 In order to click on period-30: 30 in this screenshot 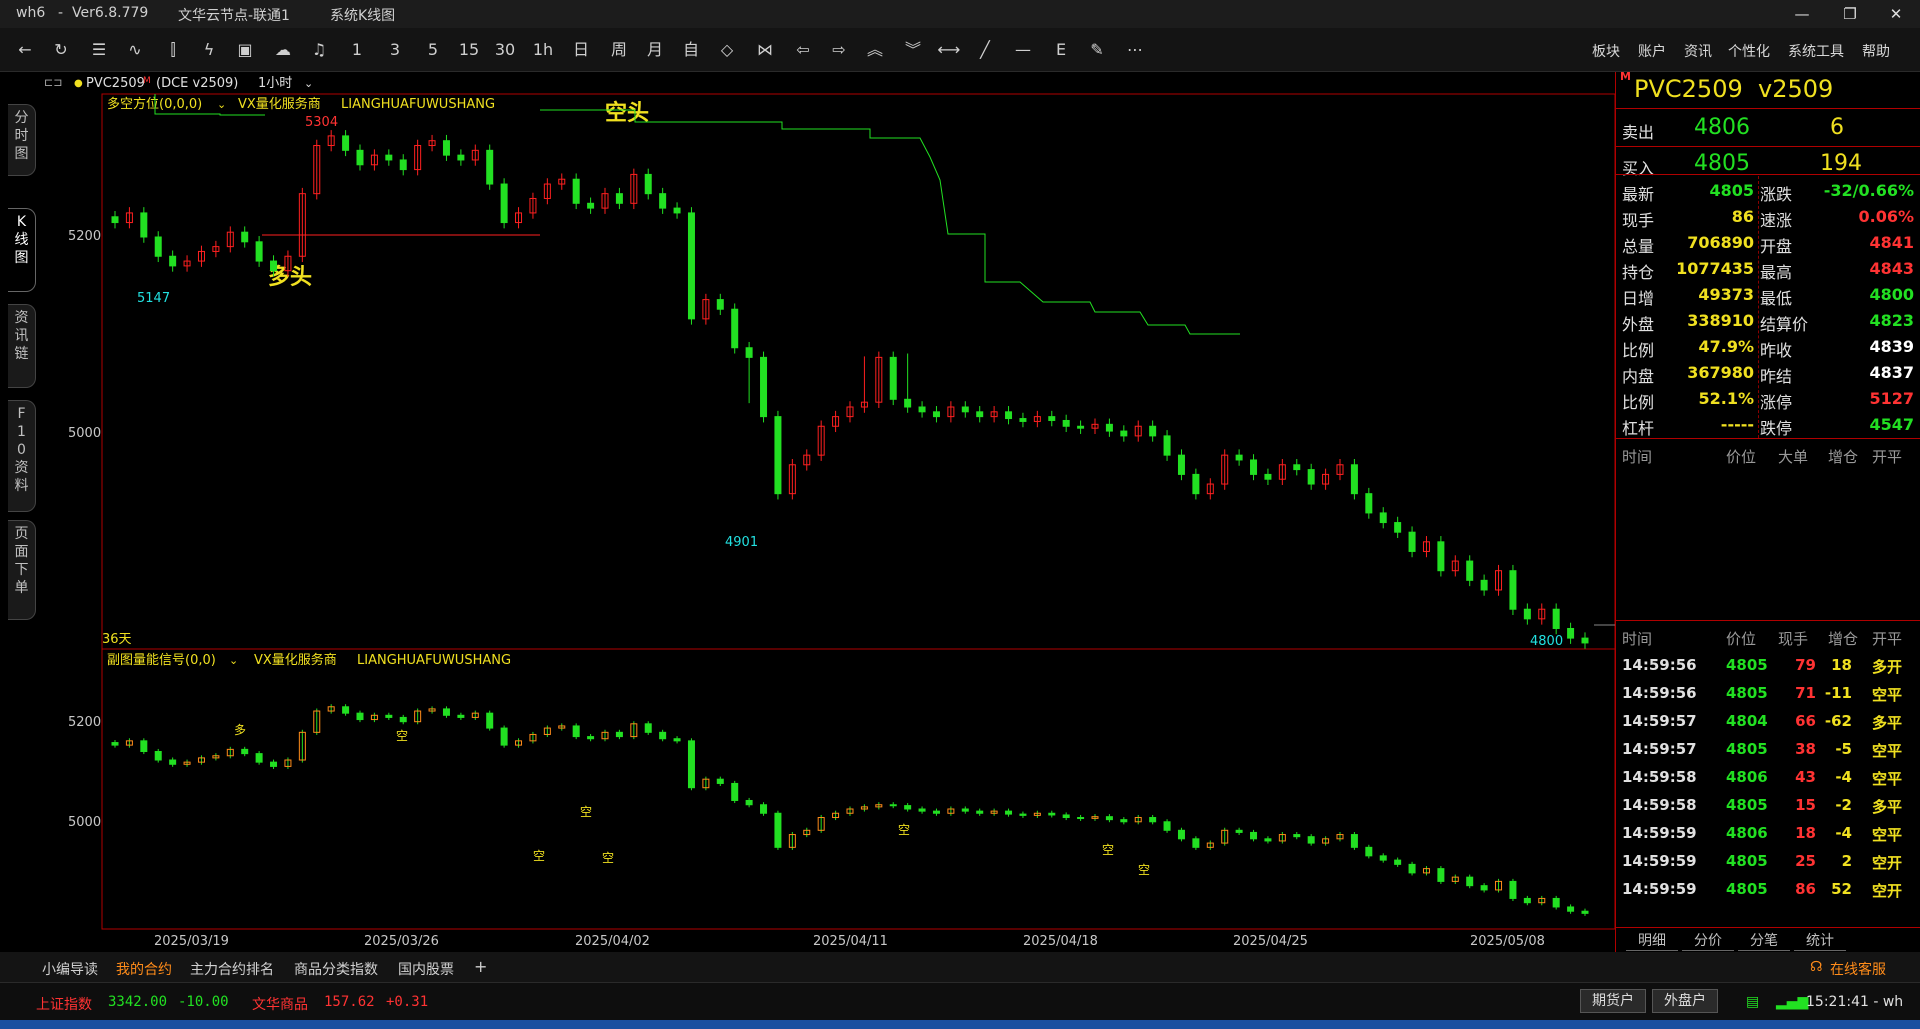, I will do `click(505, 50)`.